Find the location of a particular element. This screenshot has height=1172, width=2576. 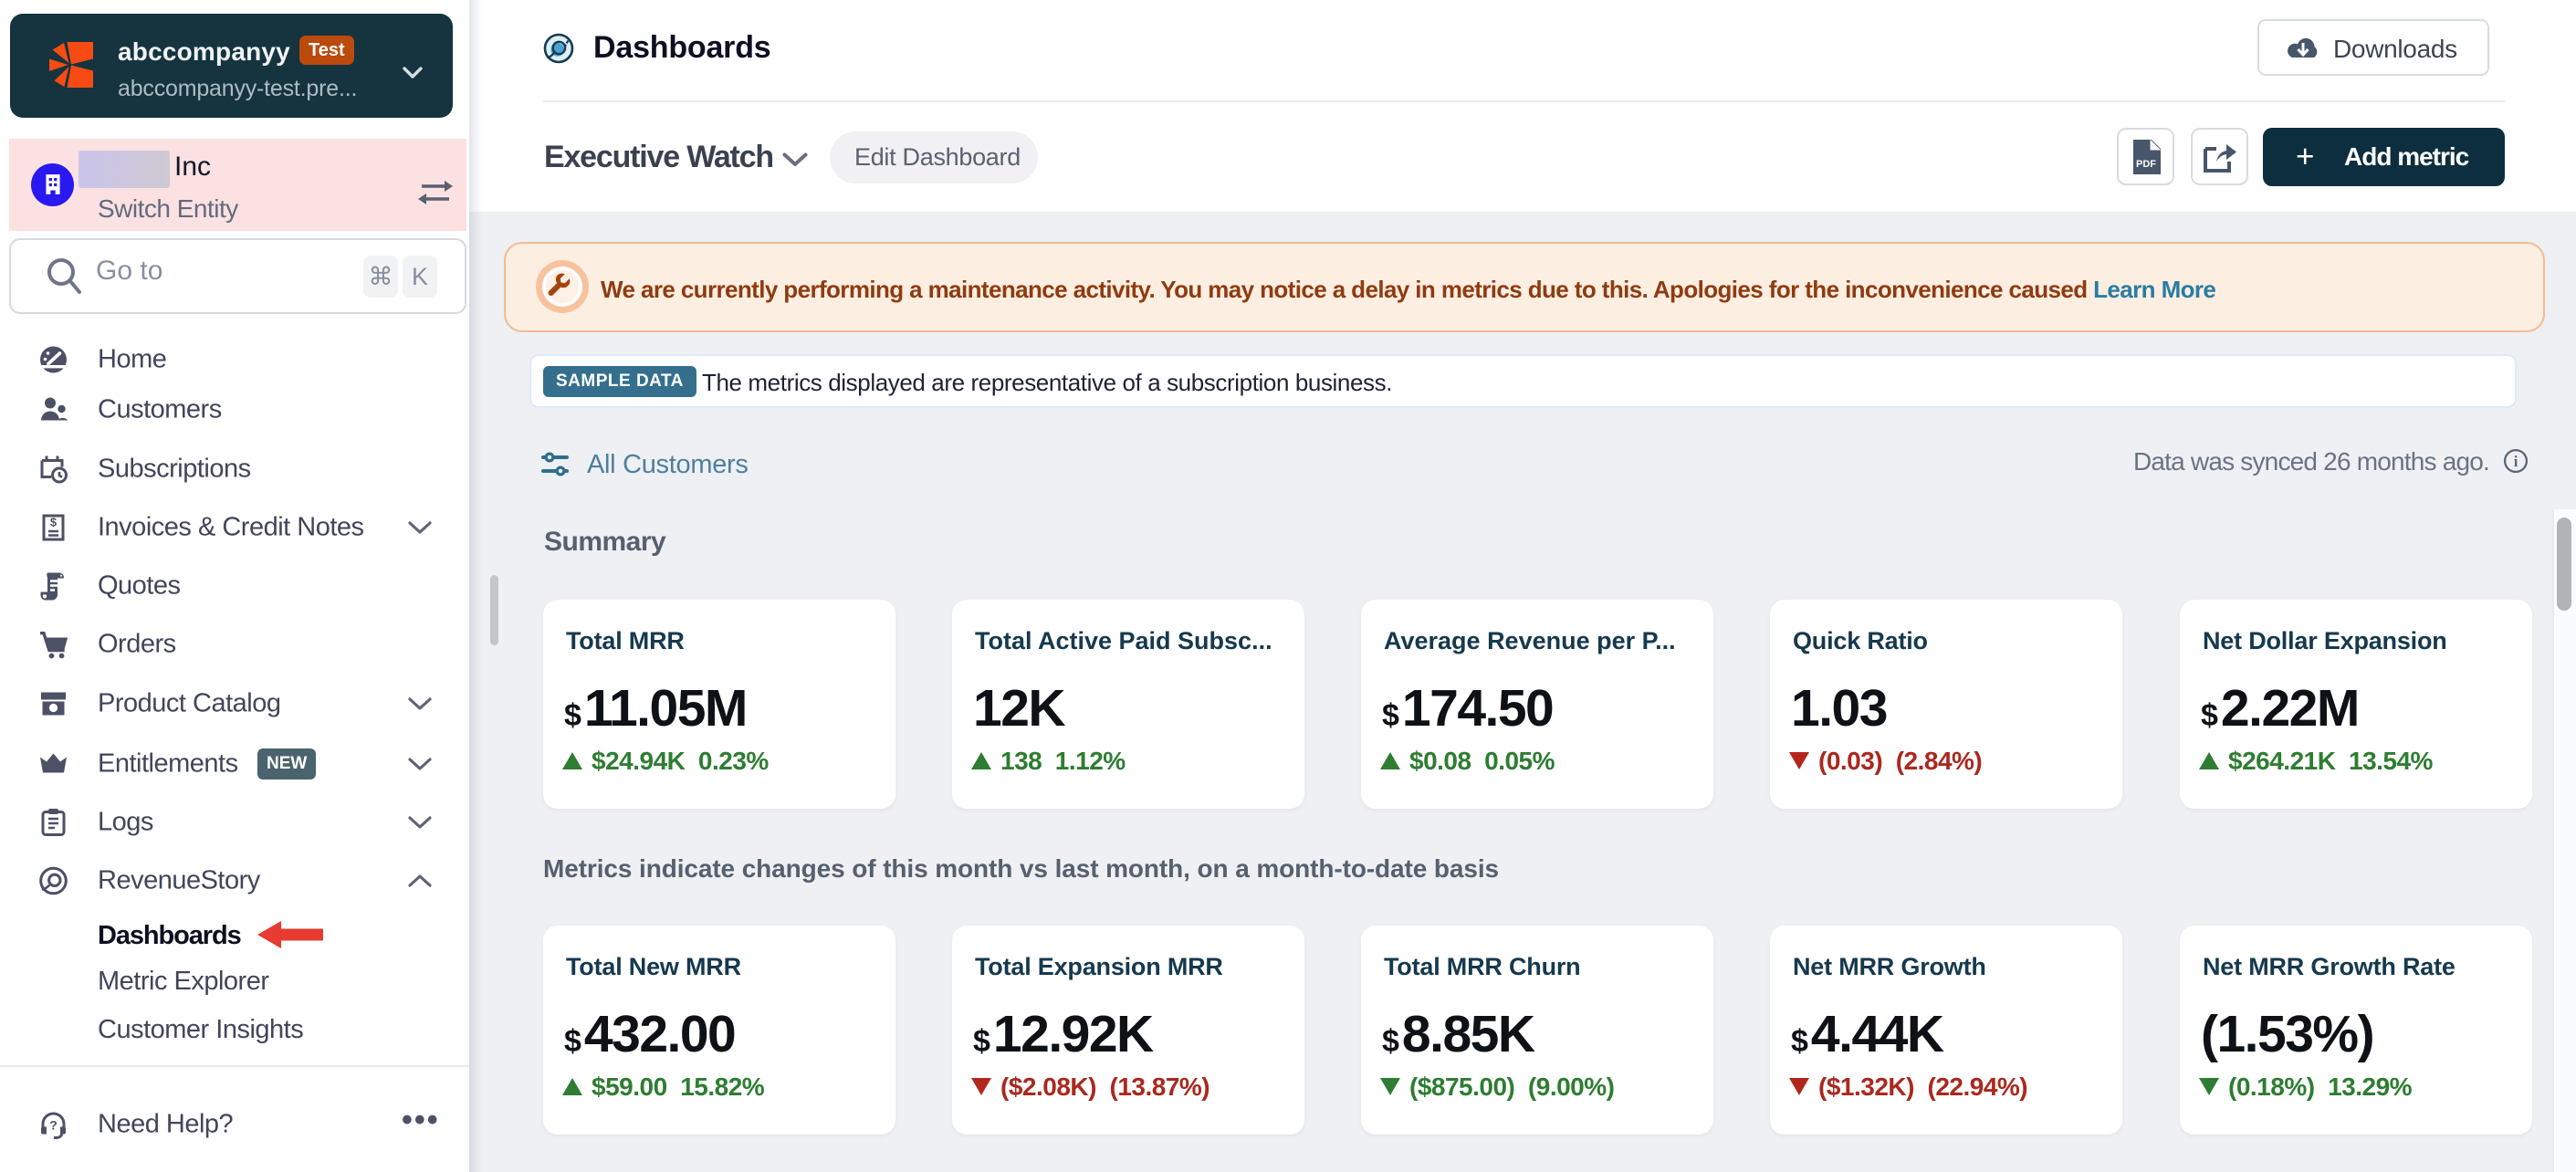

svg-text: i is located at coordinates (2516, 462).